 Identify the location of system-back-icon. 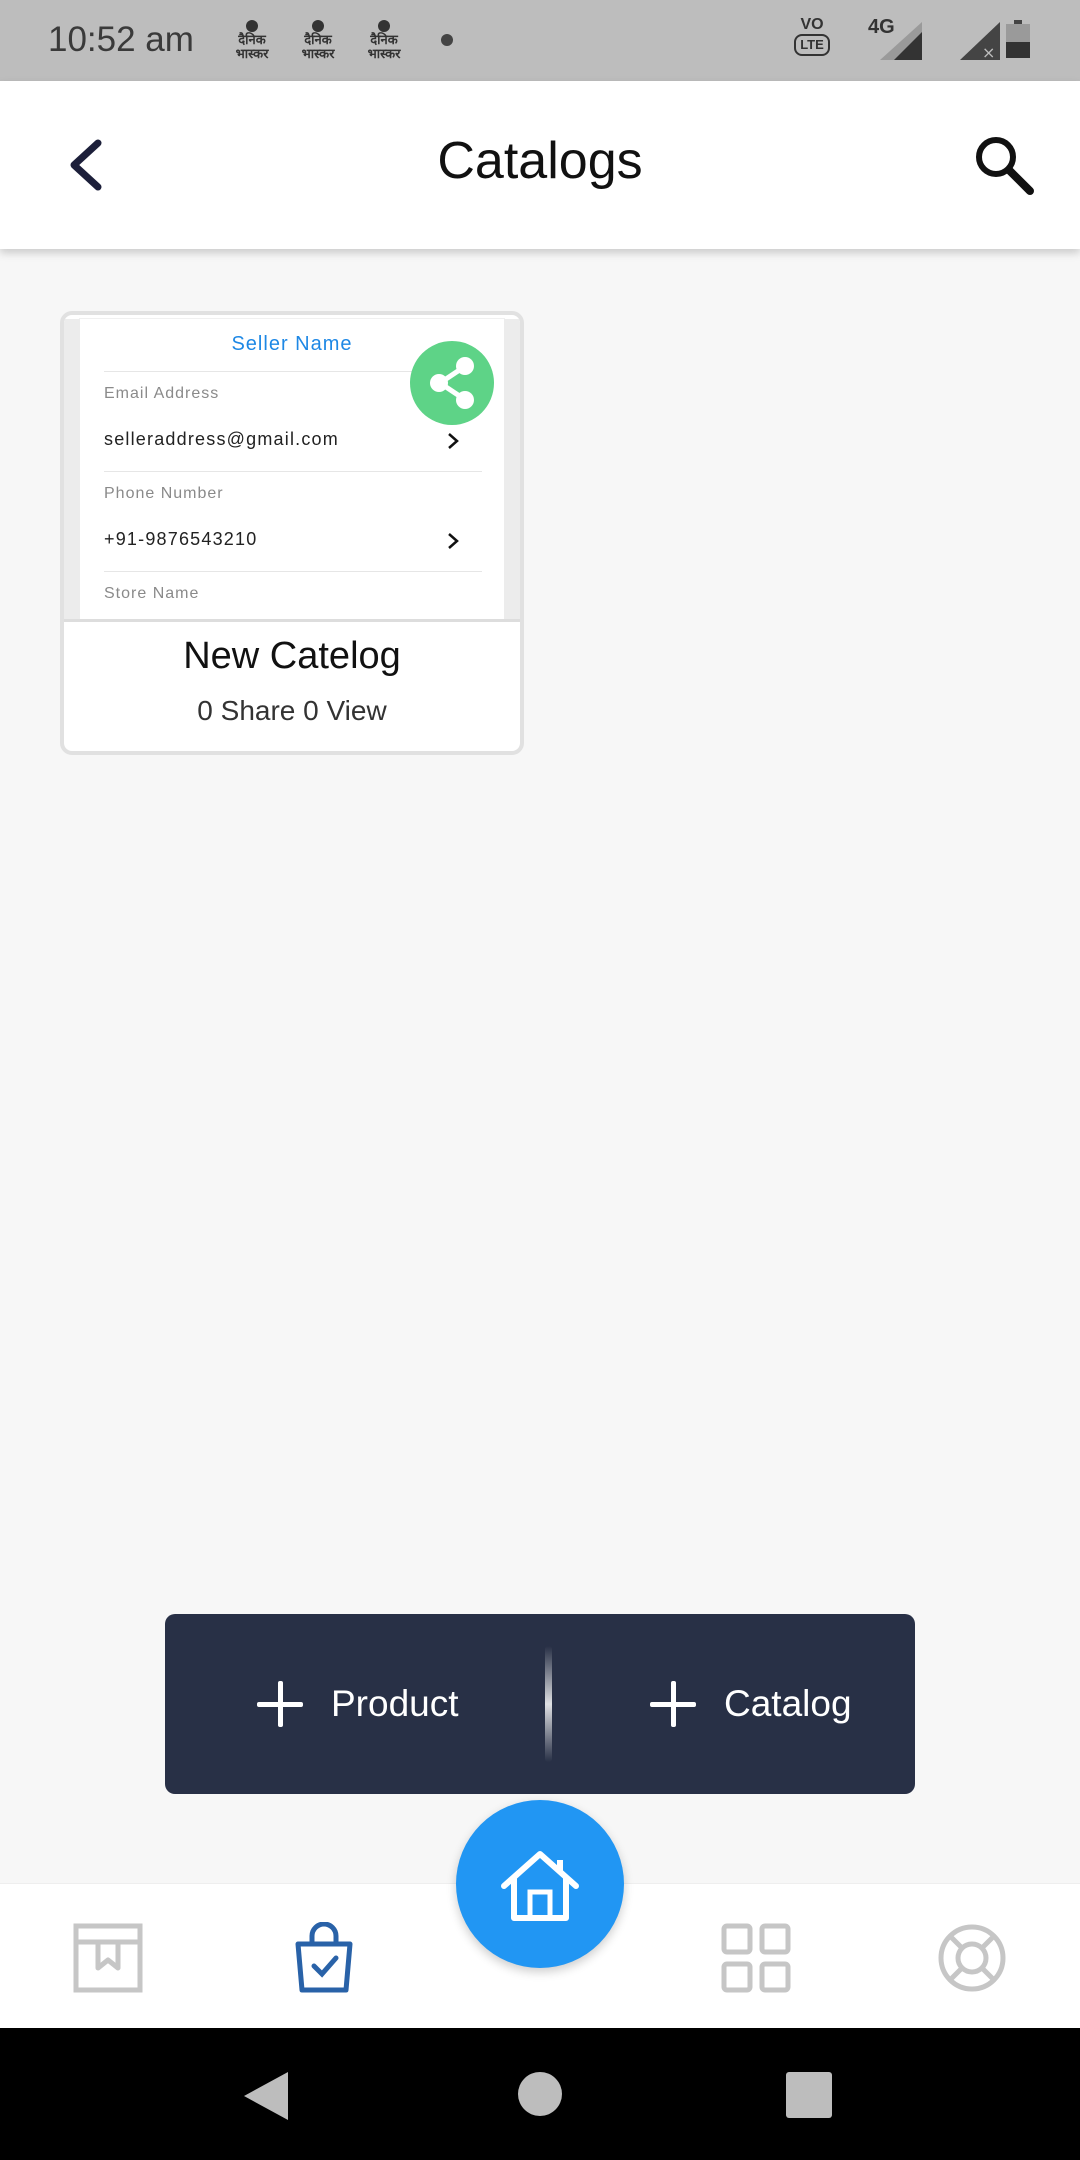
(266, 2096).